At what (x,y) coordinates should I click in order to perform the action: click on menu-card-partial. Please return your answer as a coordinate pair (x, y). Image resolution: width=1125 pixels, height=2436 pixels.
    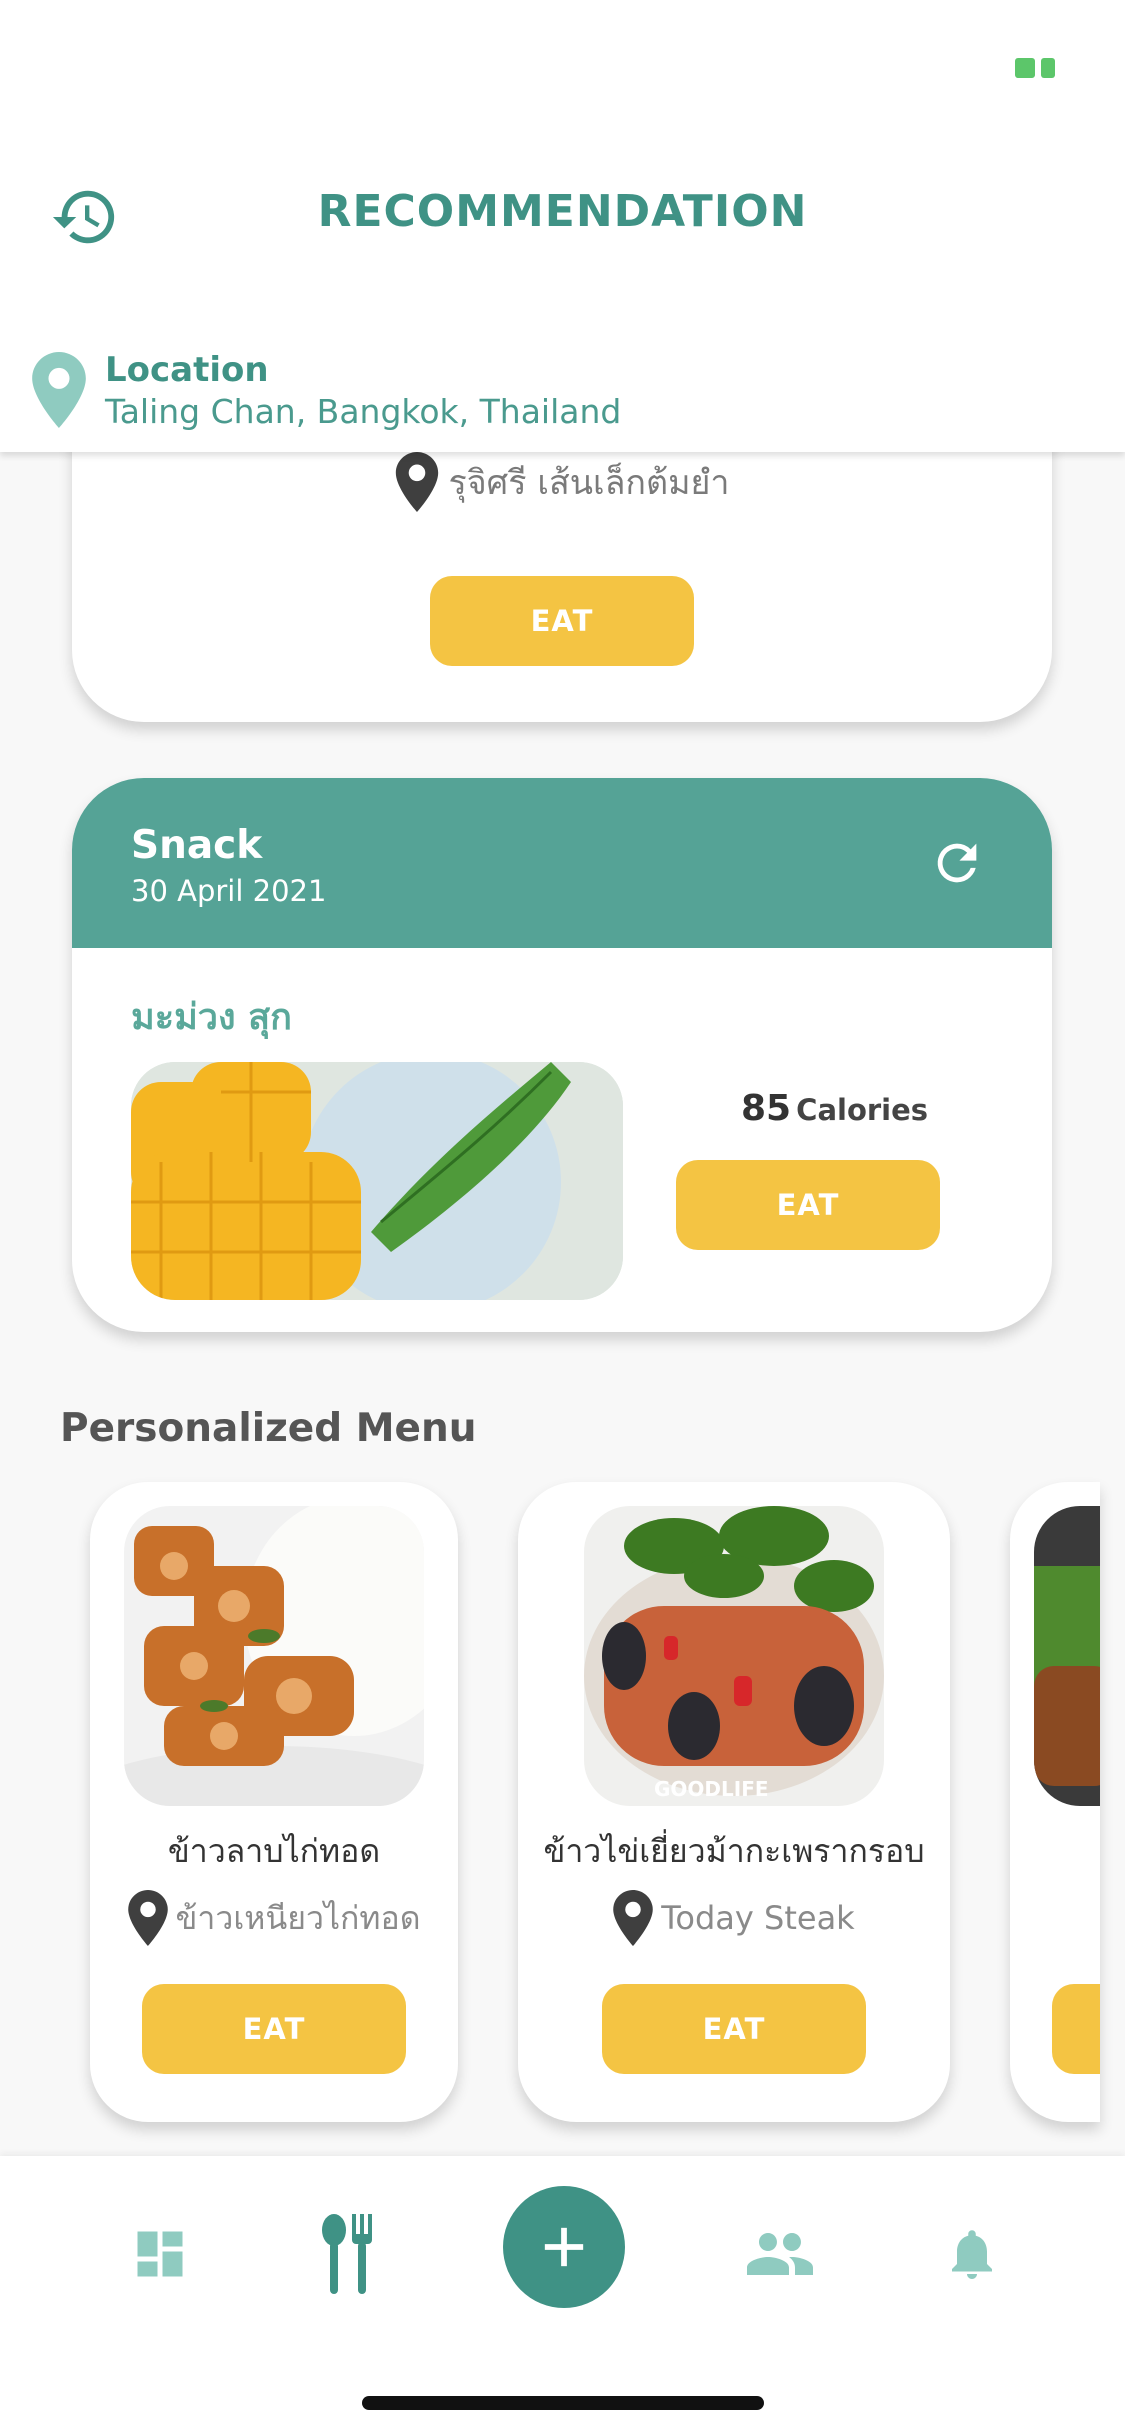
    Looking at the image, I should click on (1055, 1802).